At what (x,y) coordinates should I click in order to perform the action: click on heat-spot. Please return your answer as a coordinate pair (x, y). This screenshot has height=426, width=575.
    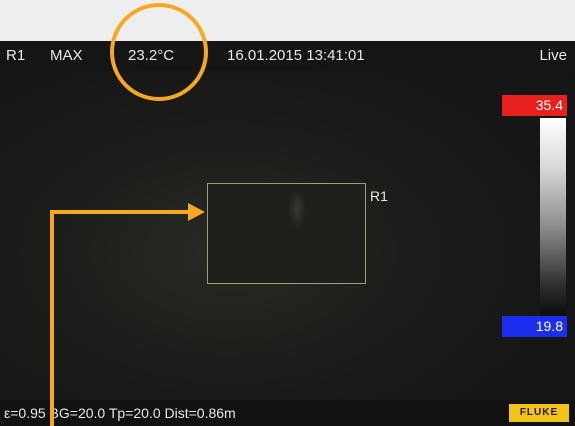
    Looking at the image, I should click on (297, 209).